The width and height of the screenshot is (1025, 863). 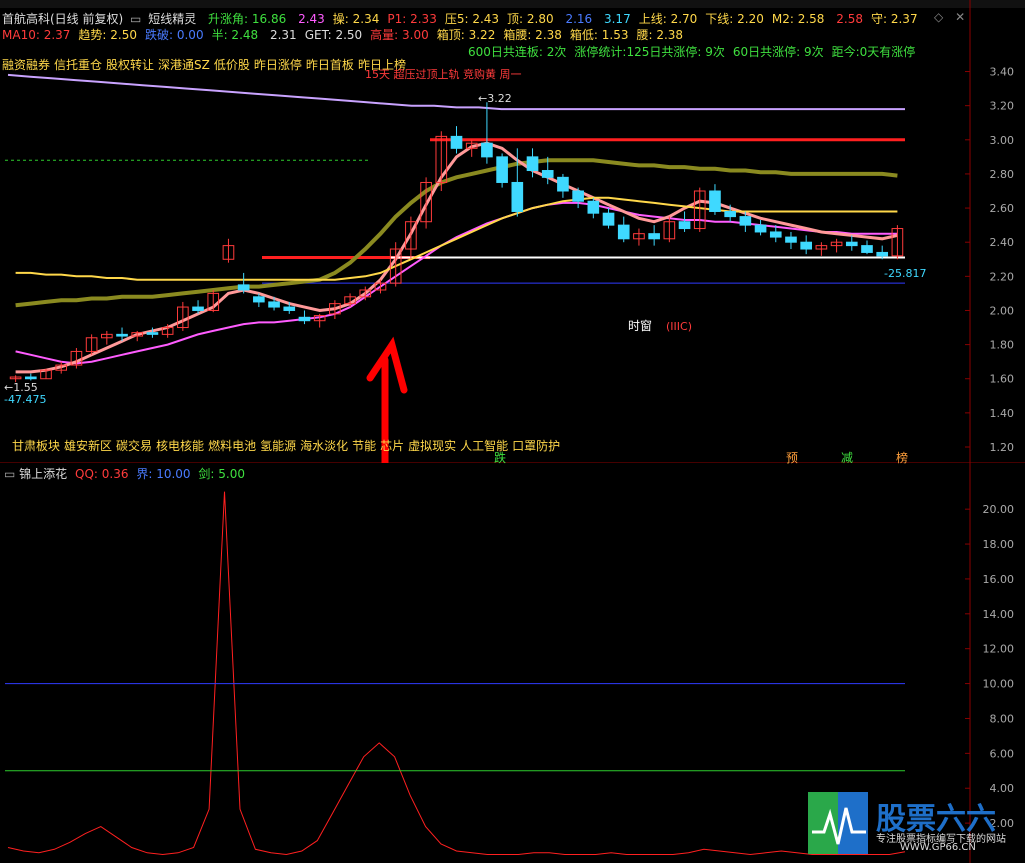 What do you see at coordinates (530, 19) in the screenshot?
I see `indicator-value-5: 顶: 2.80` at bounding box center [530, 19].